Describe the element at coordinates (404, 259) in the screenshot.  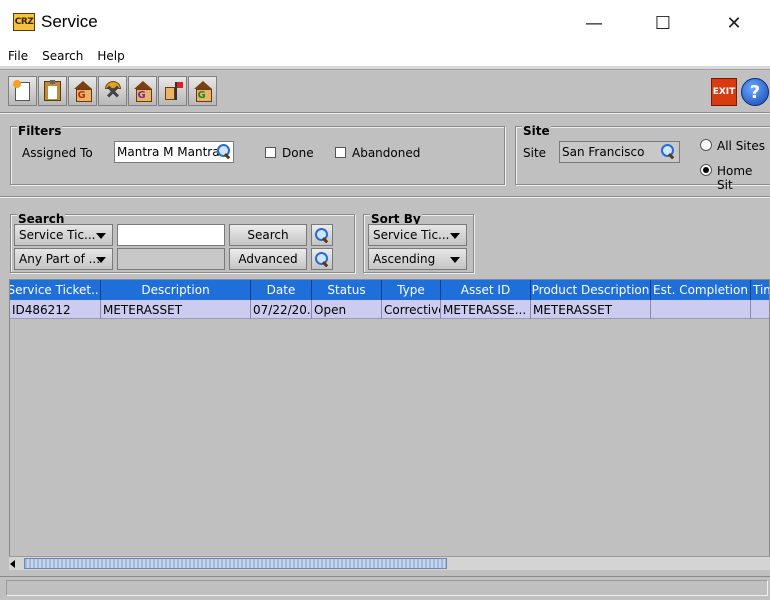
I see `sort-order-combo-value: Ascending` at that location.